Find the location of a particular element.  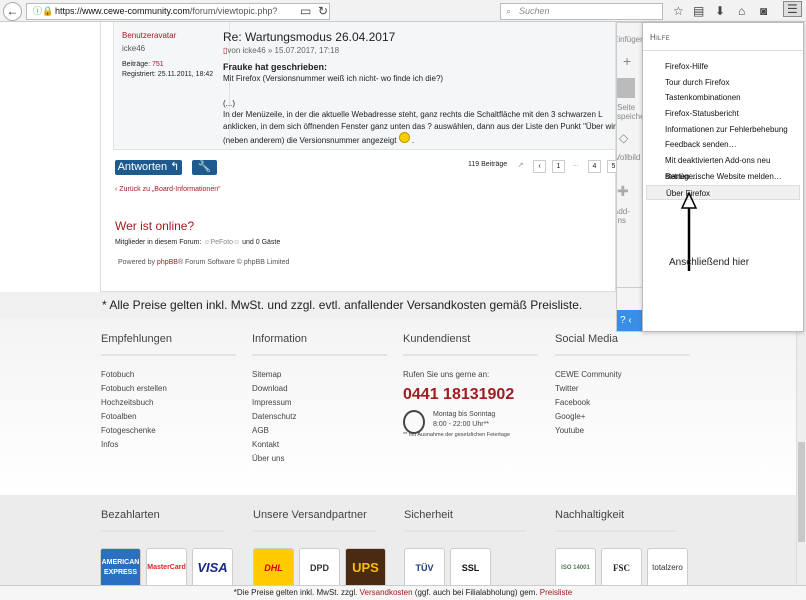

back-button: ← is located at coordinates (12, 11).